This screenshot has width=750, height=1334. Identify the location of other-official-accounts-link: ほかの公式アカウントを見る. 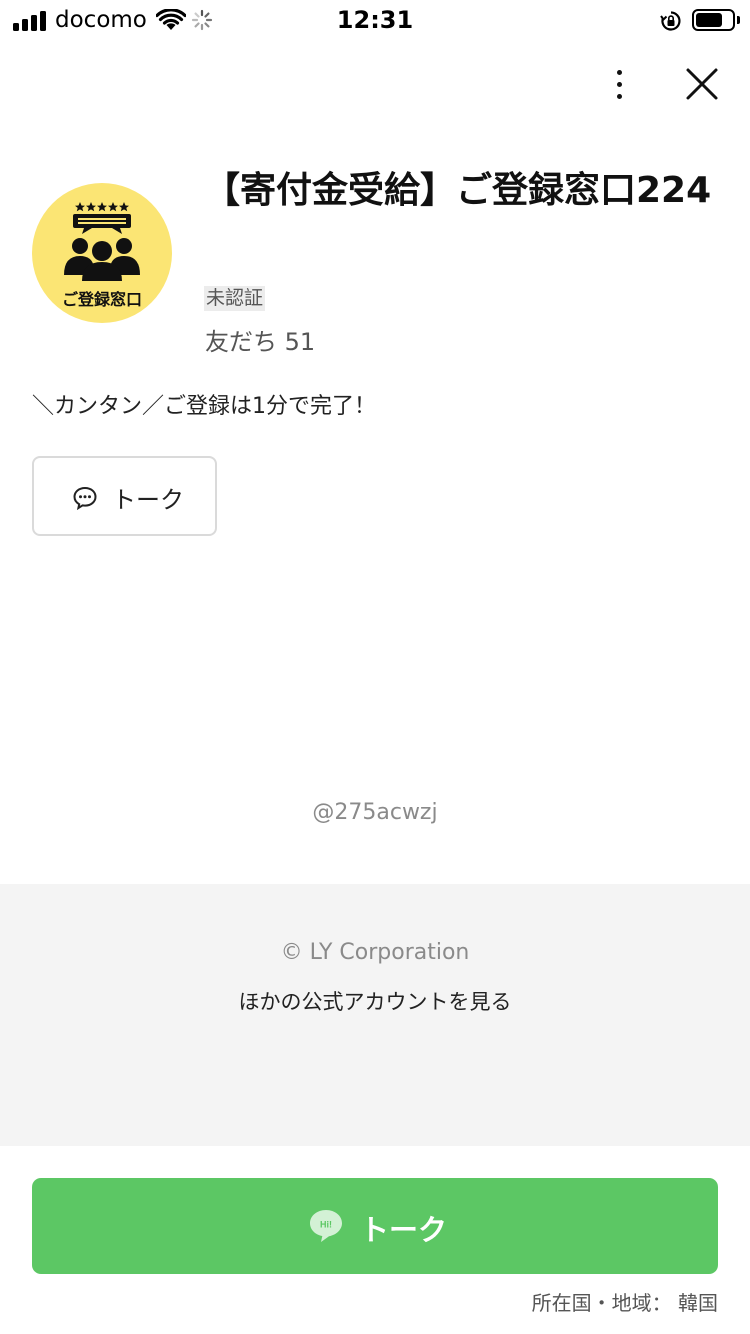
(375, 1001).